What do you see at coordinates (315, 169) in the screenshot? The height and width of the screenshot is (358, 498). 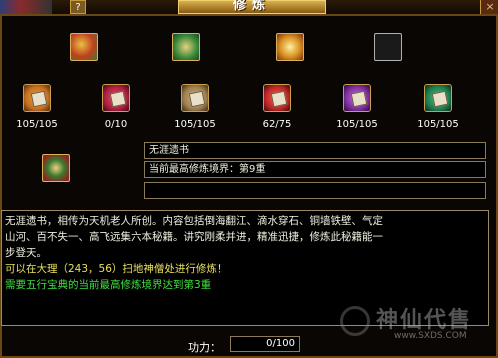 I see `item-realm-box: 当前最高修炼境界：第9重` at bounding box center [315, 169].